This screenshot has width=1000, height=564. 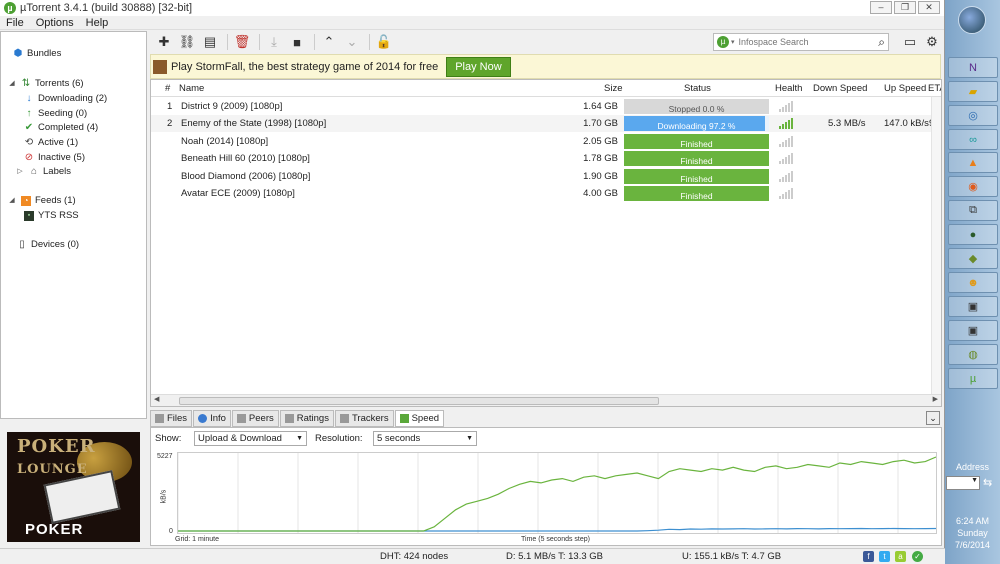 I want to click on tab-peers: Peers, so click(x=255, y=418).